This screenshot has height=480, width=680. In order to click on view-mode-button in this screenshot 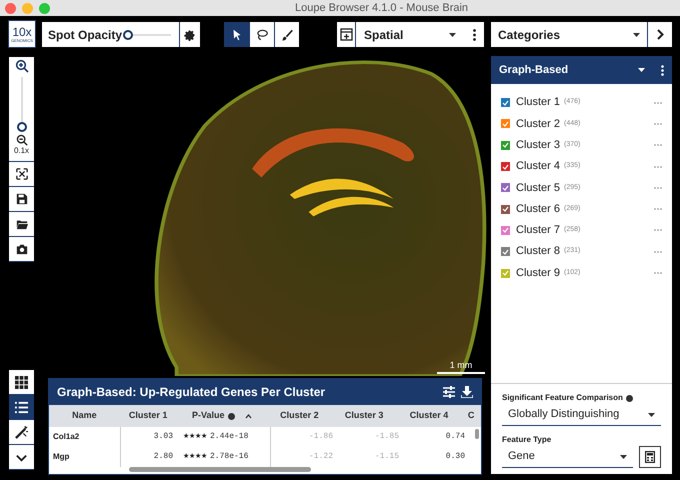, I will do `click(21, 407)`.